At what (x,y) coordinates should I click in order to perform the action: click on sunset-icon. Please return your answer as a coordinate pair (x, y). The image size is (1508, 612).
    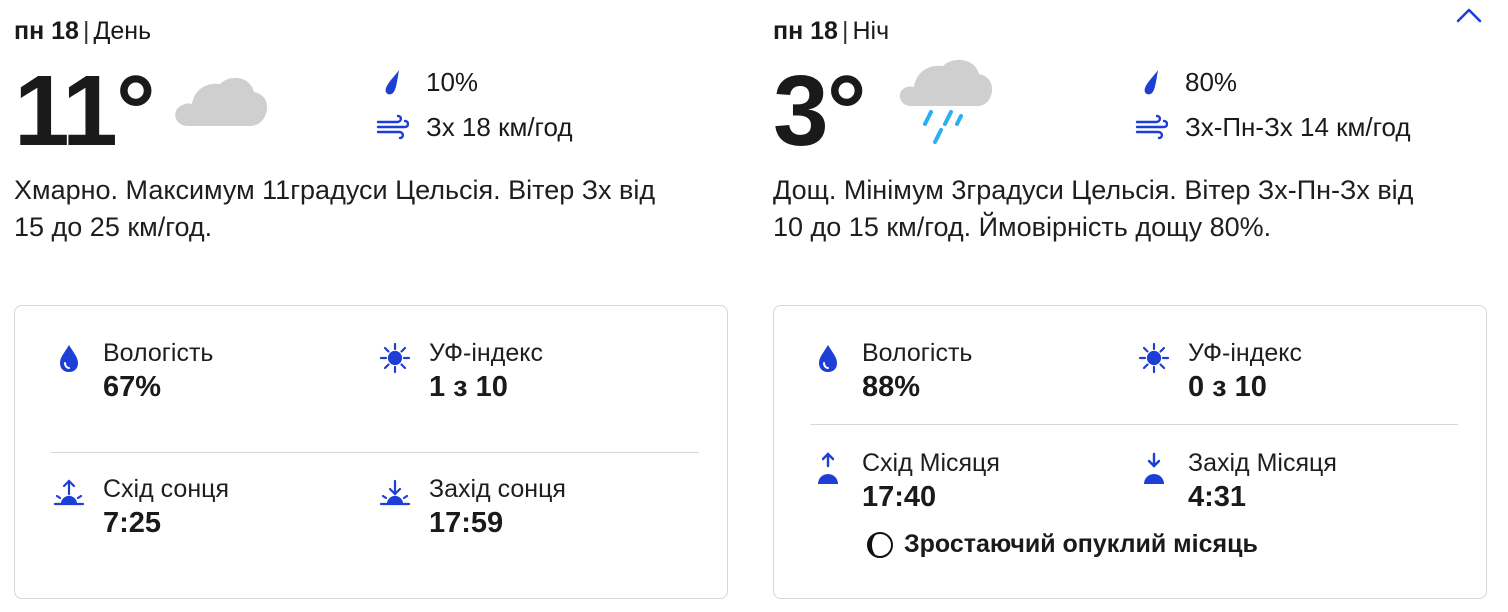
    Looking at the image, I should click on (395, 496).